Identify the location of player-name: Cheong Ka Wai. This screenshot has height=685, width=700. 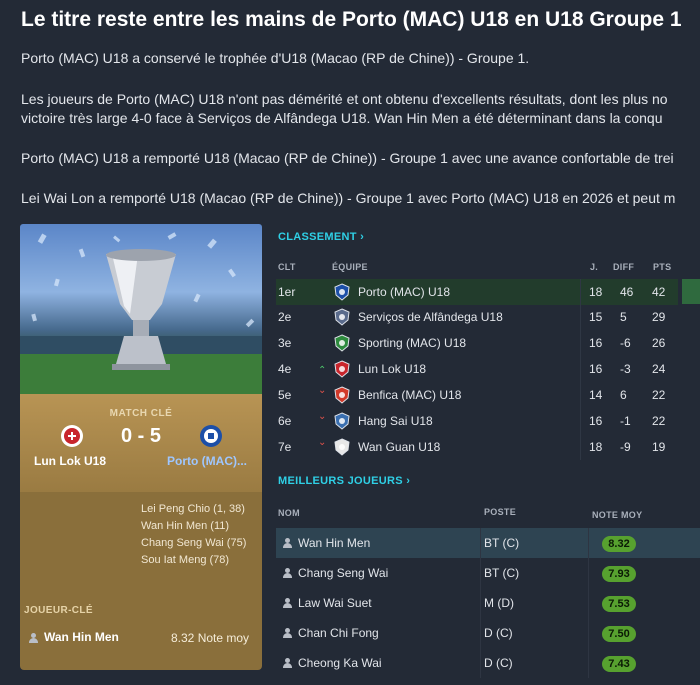
(340, 663).